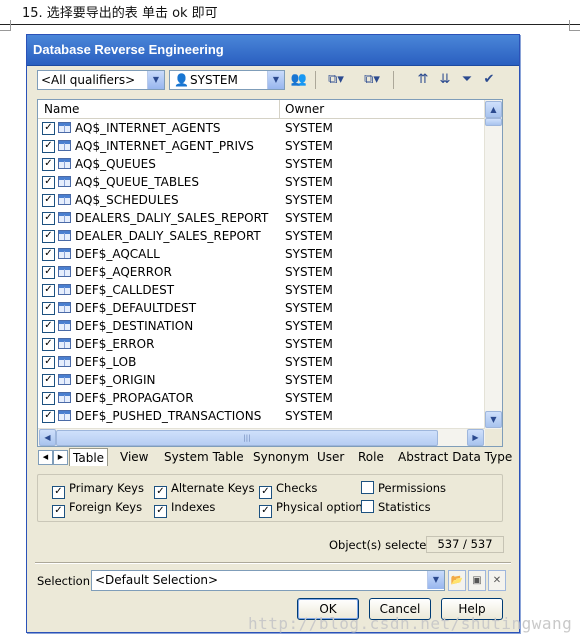 This screenshot has height=641, width=580. I want to click on delete-icon: ✕, so click(497, 580).